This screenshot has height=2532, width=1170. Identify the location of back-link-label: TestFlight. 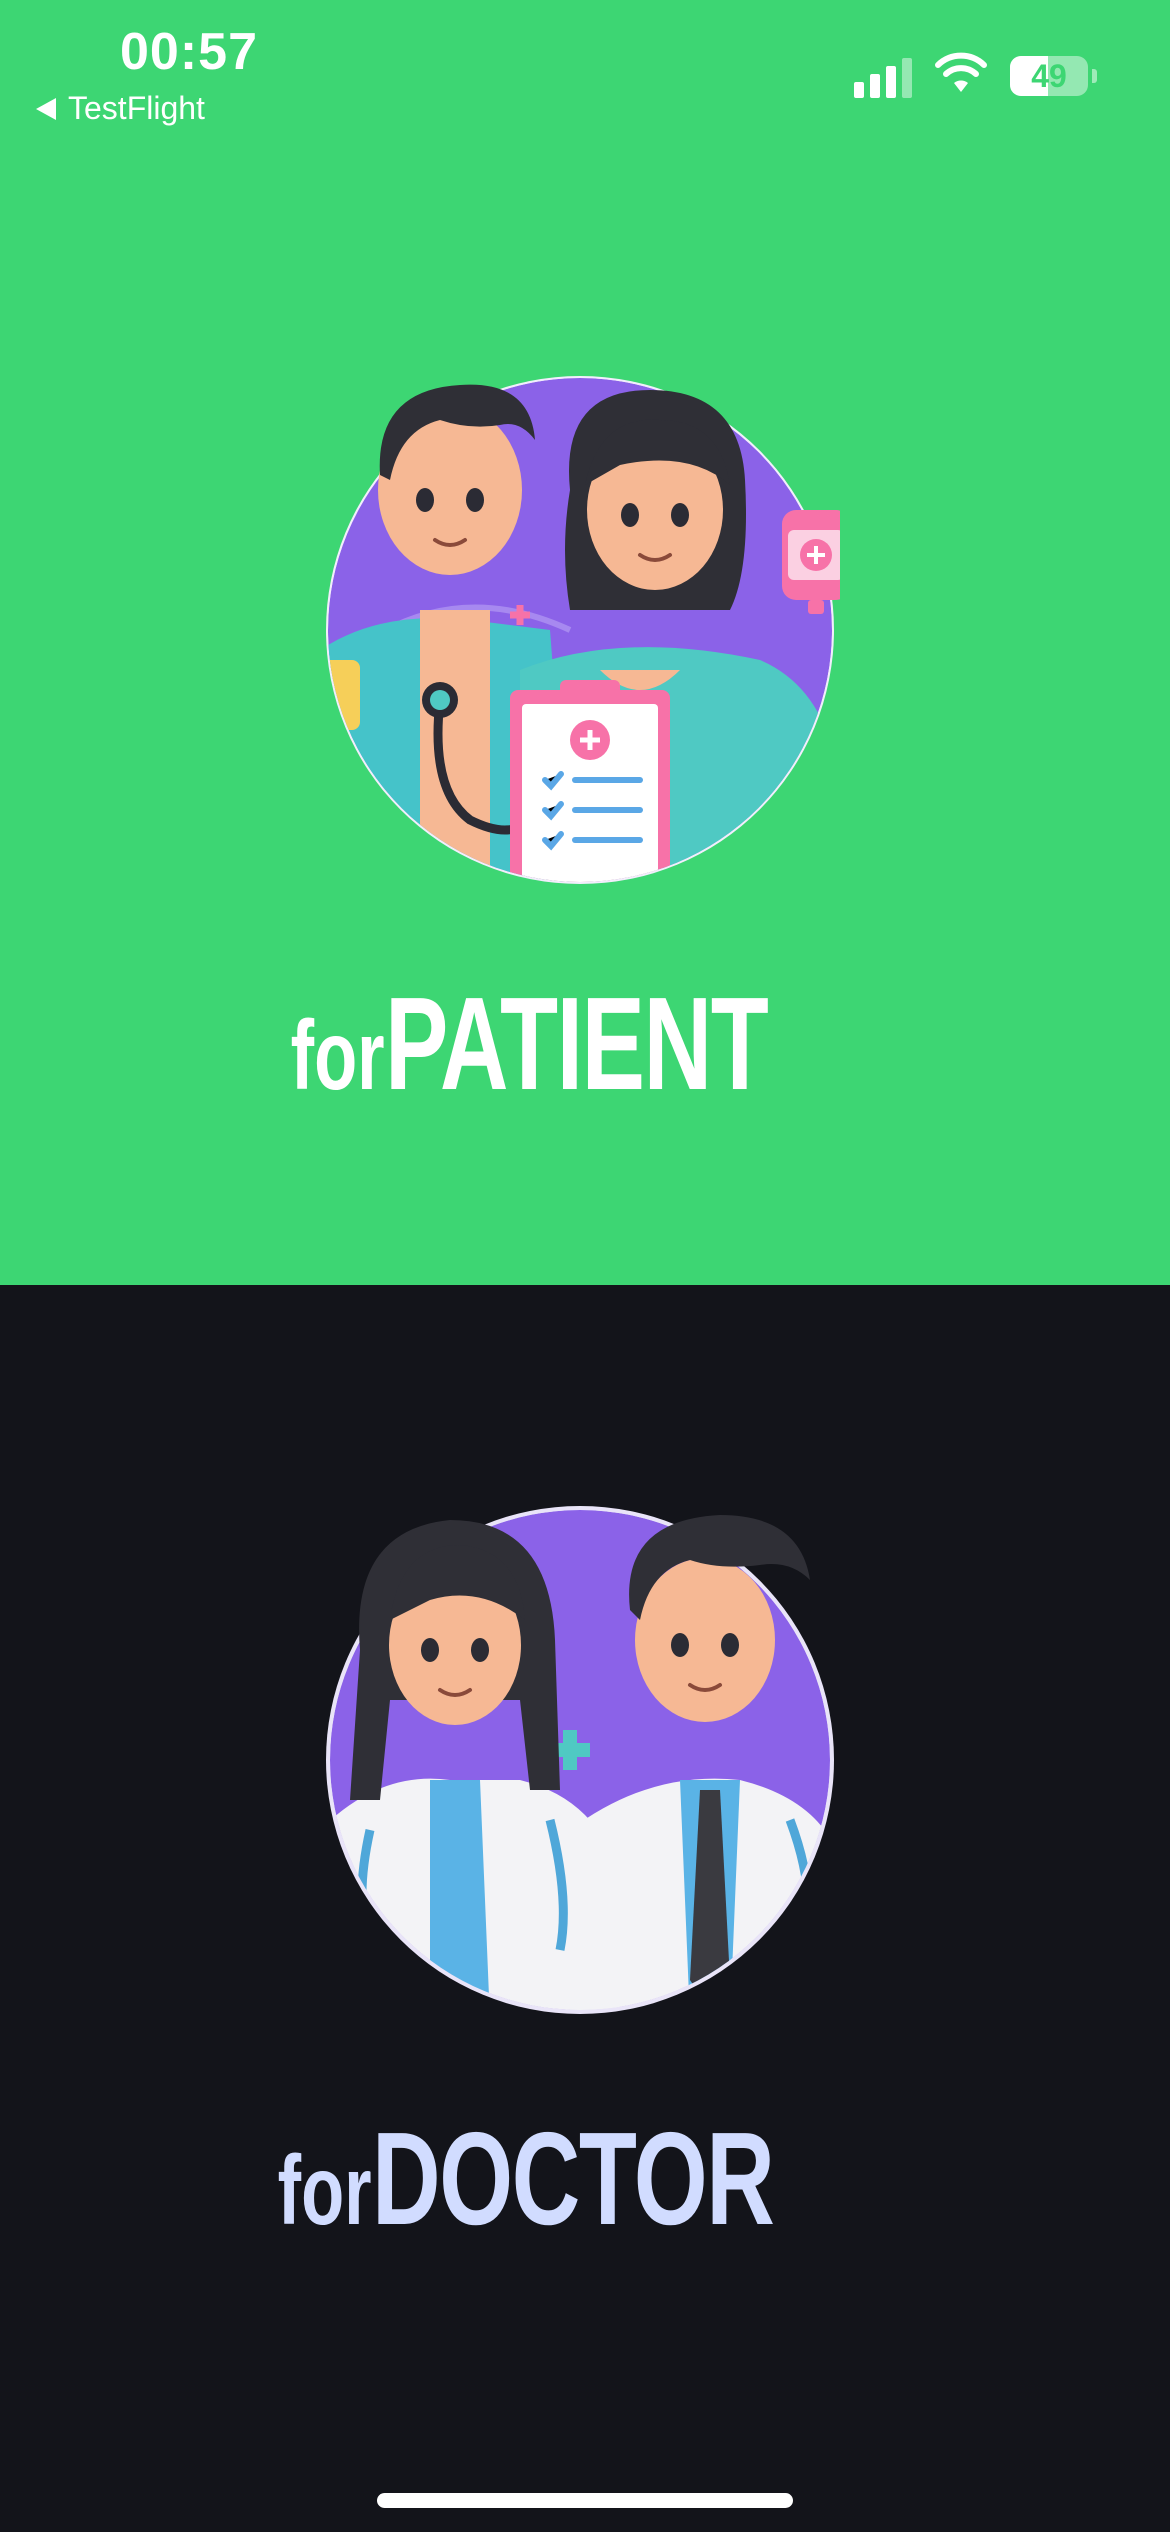
(136, 108).